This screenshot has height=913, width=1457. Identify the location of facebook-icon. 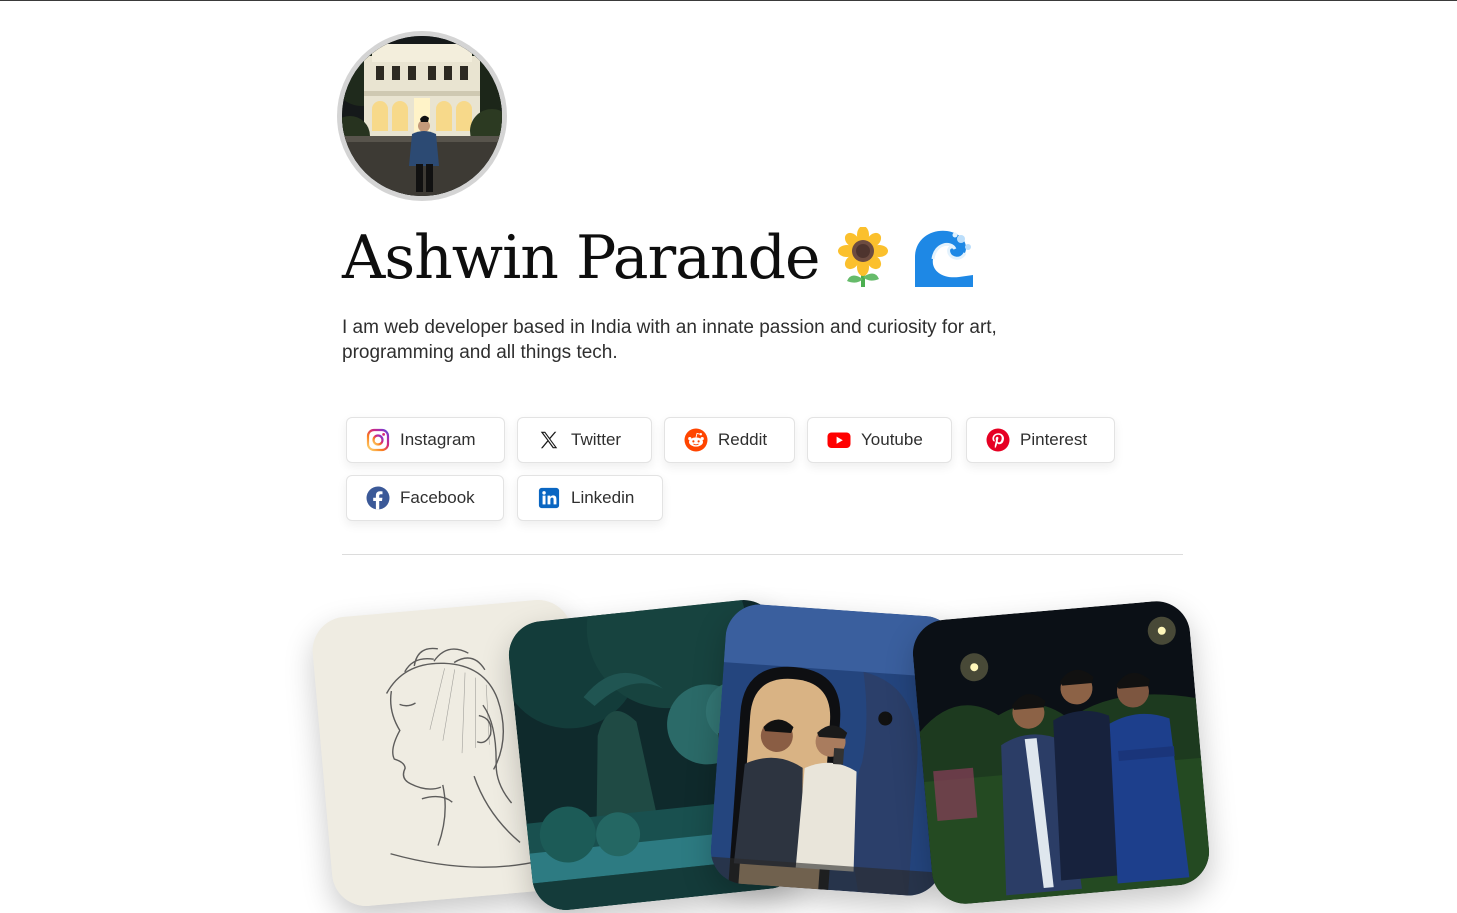
(378, 498).